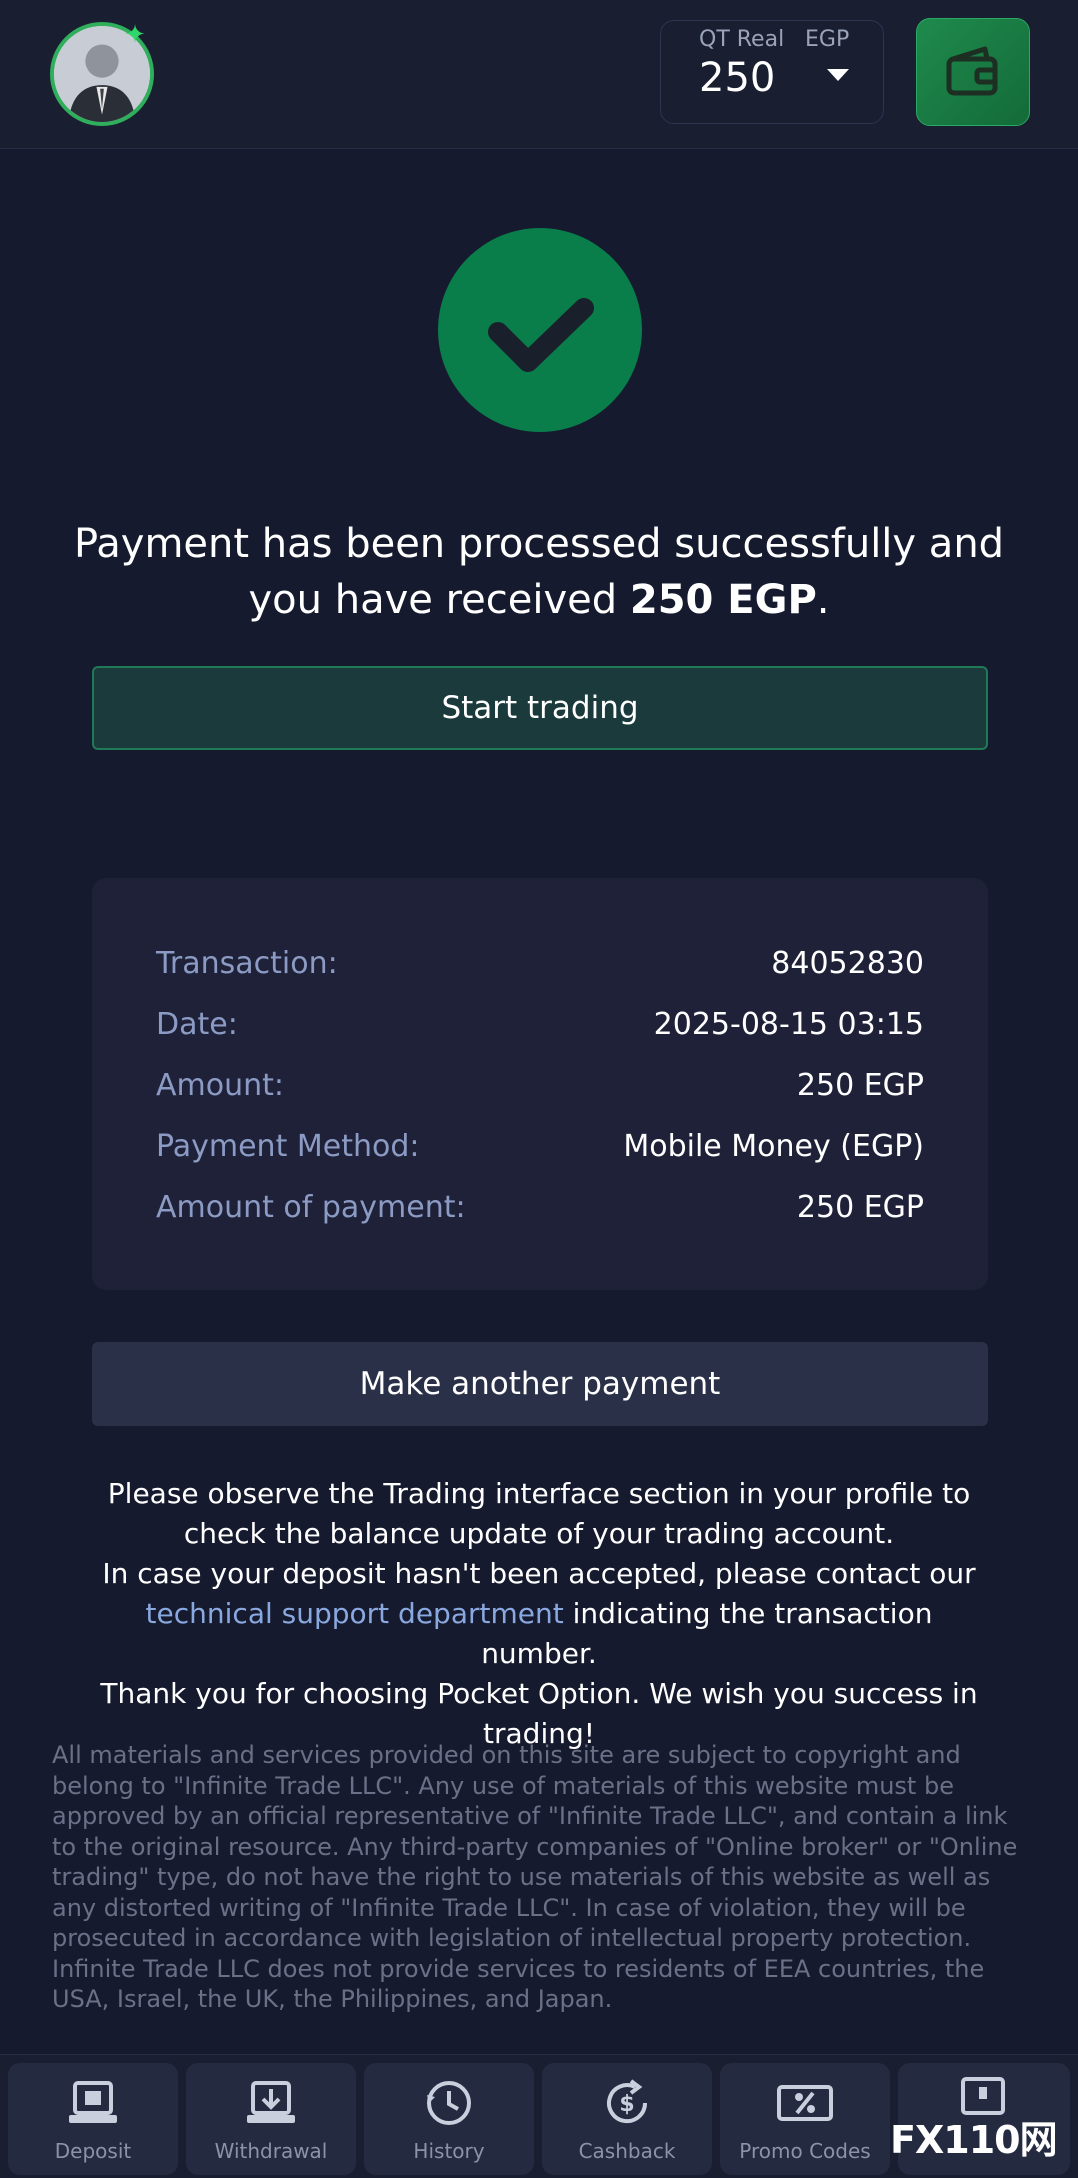 This screenshot has height=2178, width=1078. What do you see at coordinates (247, 963) in the screenshot?
I see `detail-label: Transaction:` at bounding box center [247, 963].